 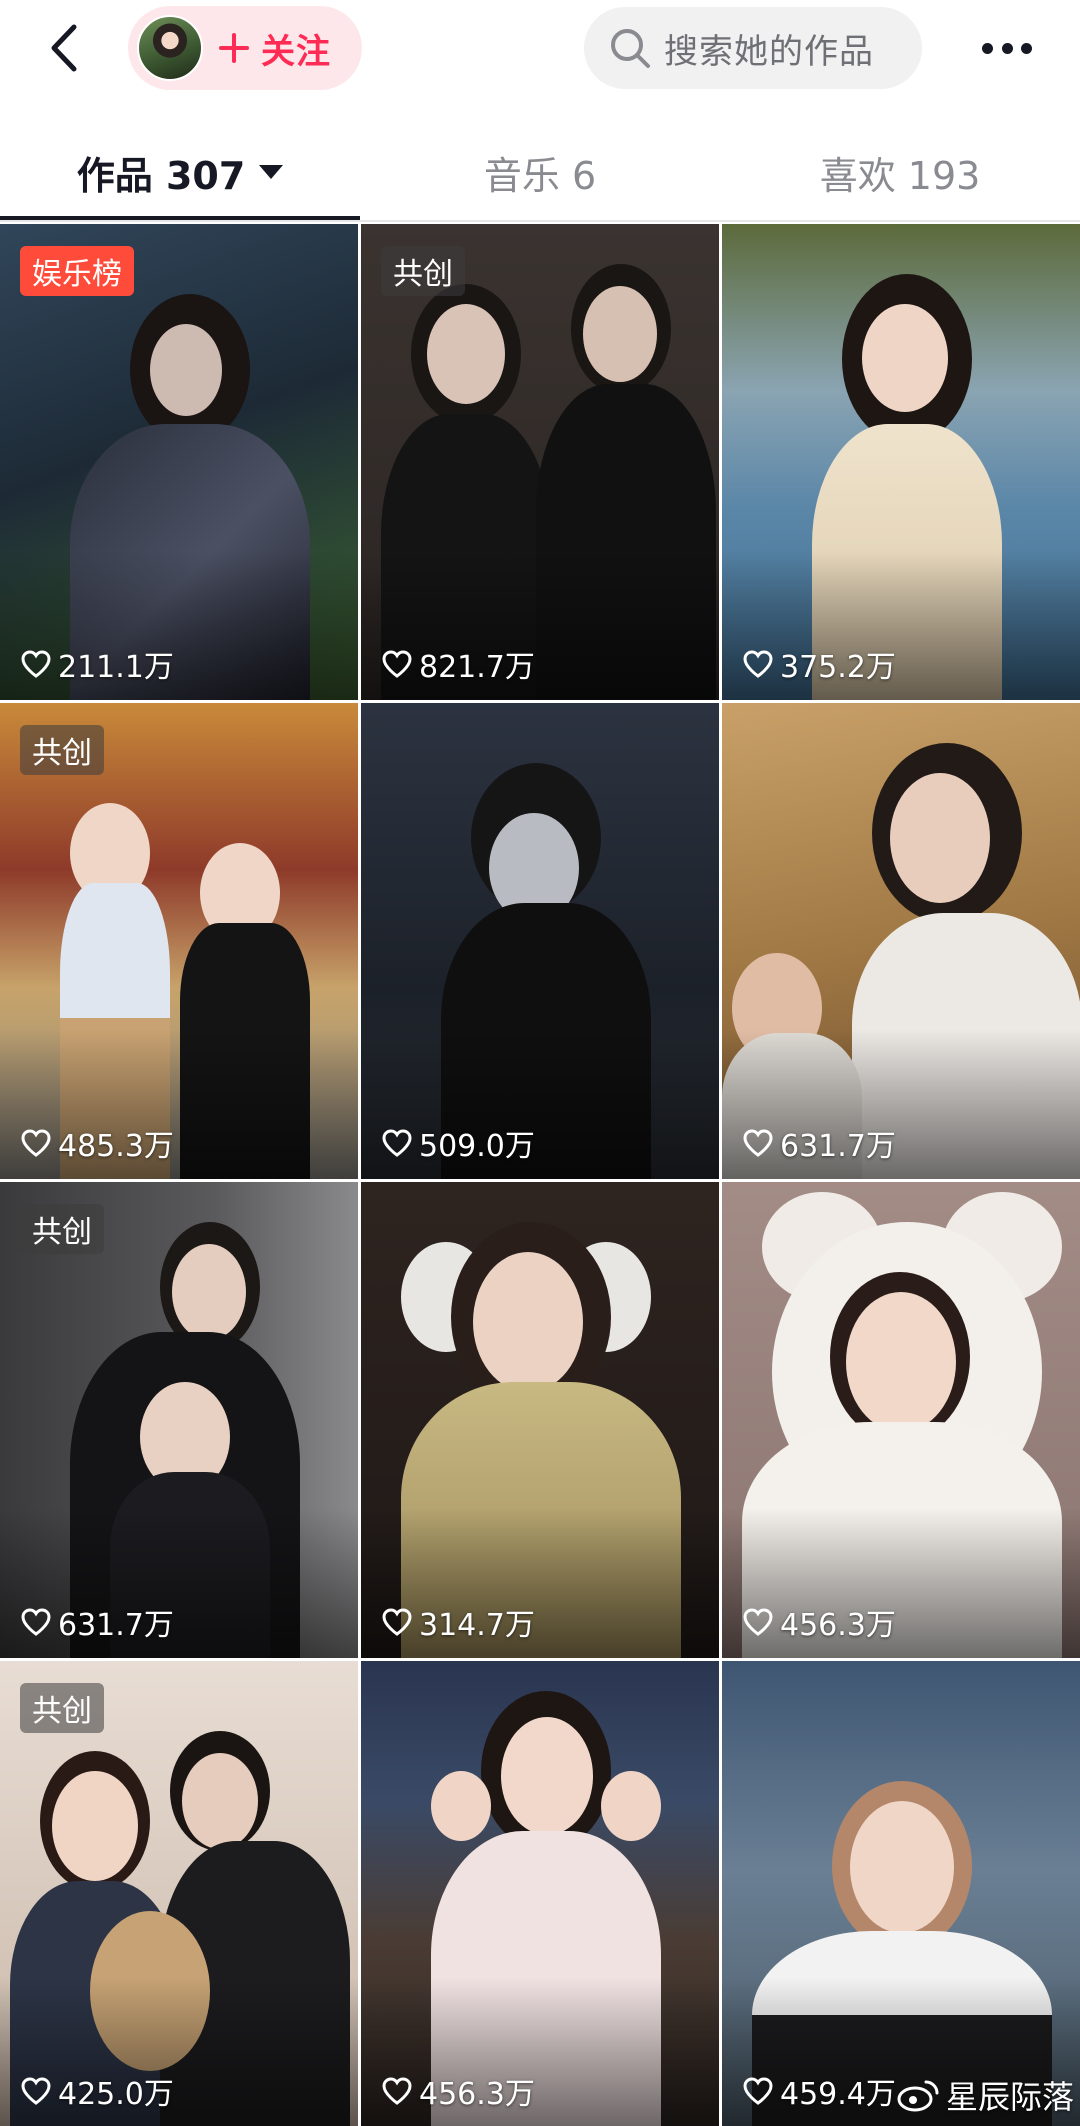 I want to click on video-tile: 375.2万, so click(x=901, y=462).